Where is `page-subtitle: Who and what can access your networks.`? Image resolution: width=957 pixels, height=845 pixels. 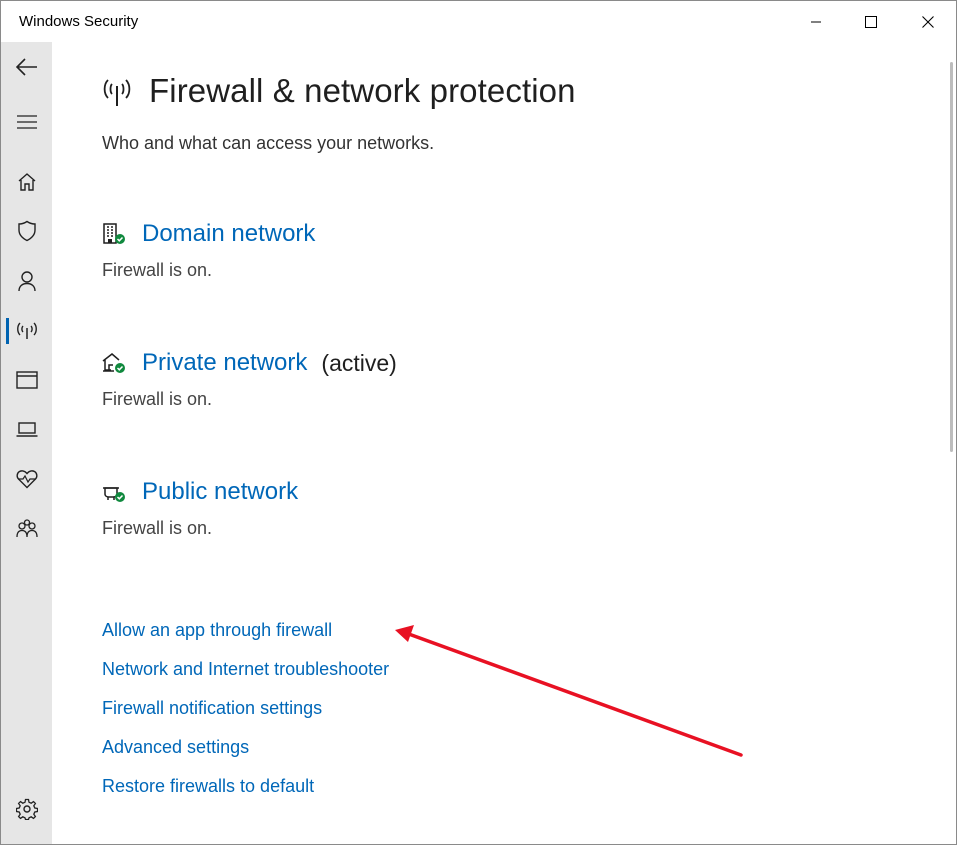 page-subtitle: Who and what can access your networks. is located at coordinates (268, 143).